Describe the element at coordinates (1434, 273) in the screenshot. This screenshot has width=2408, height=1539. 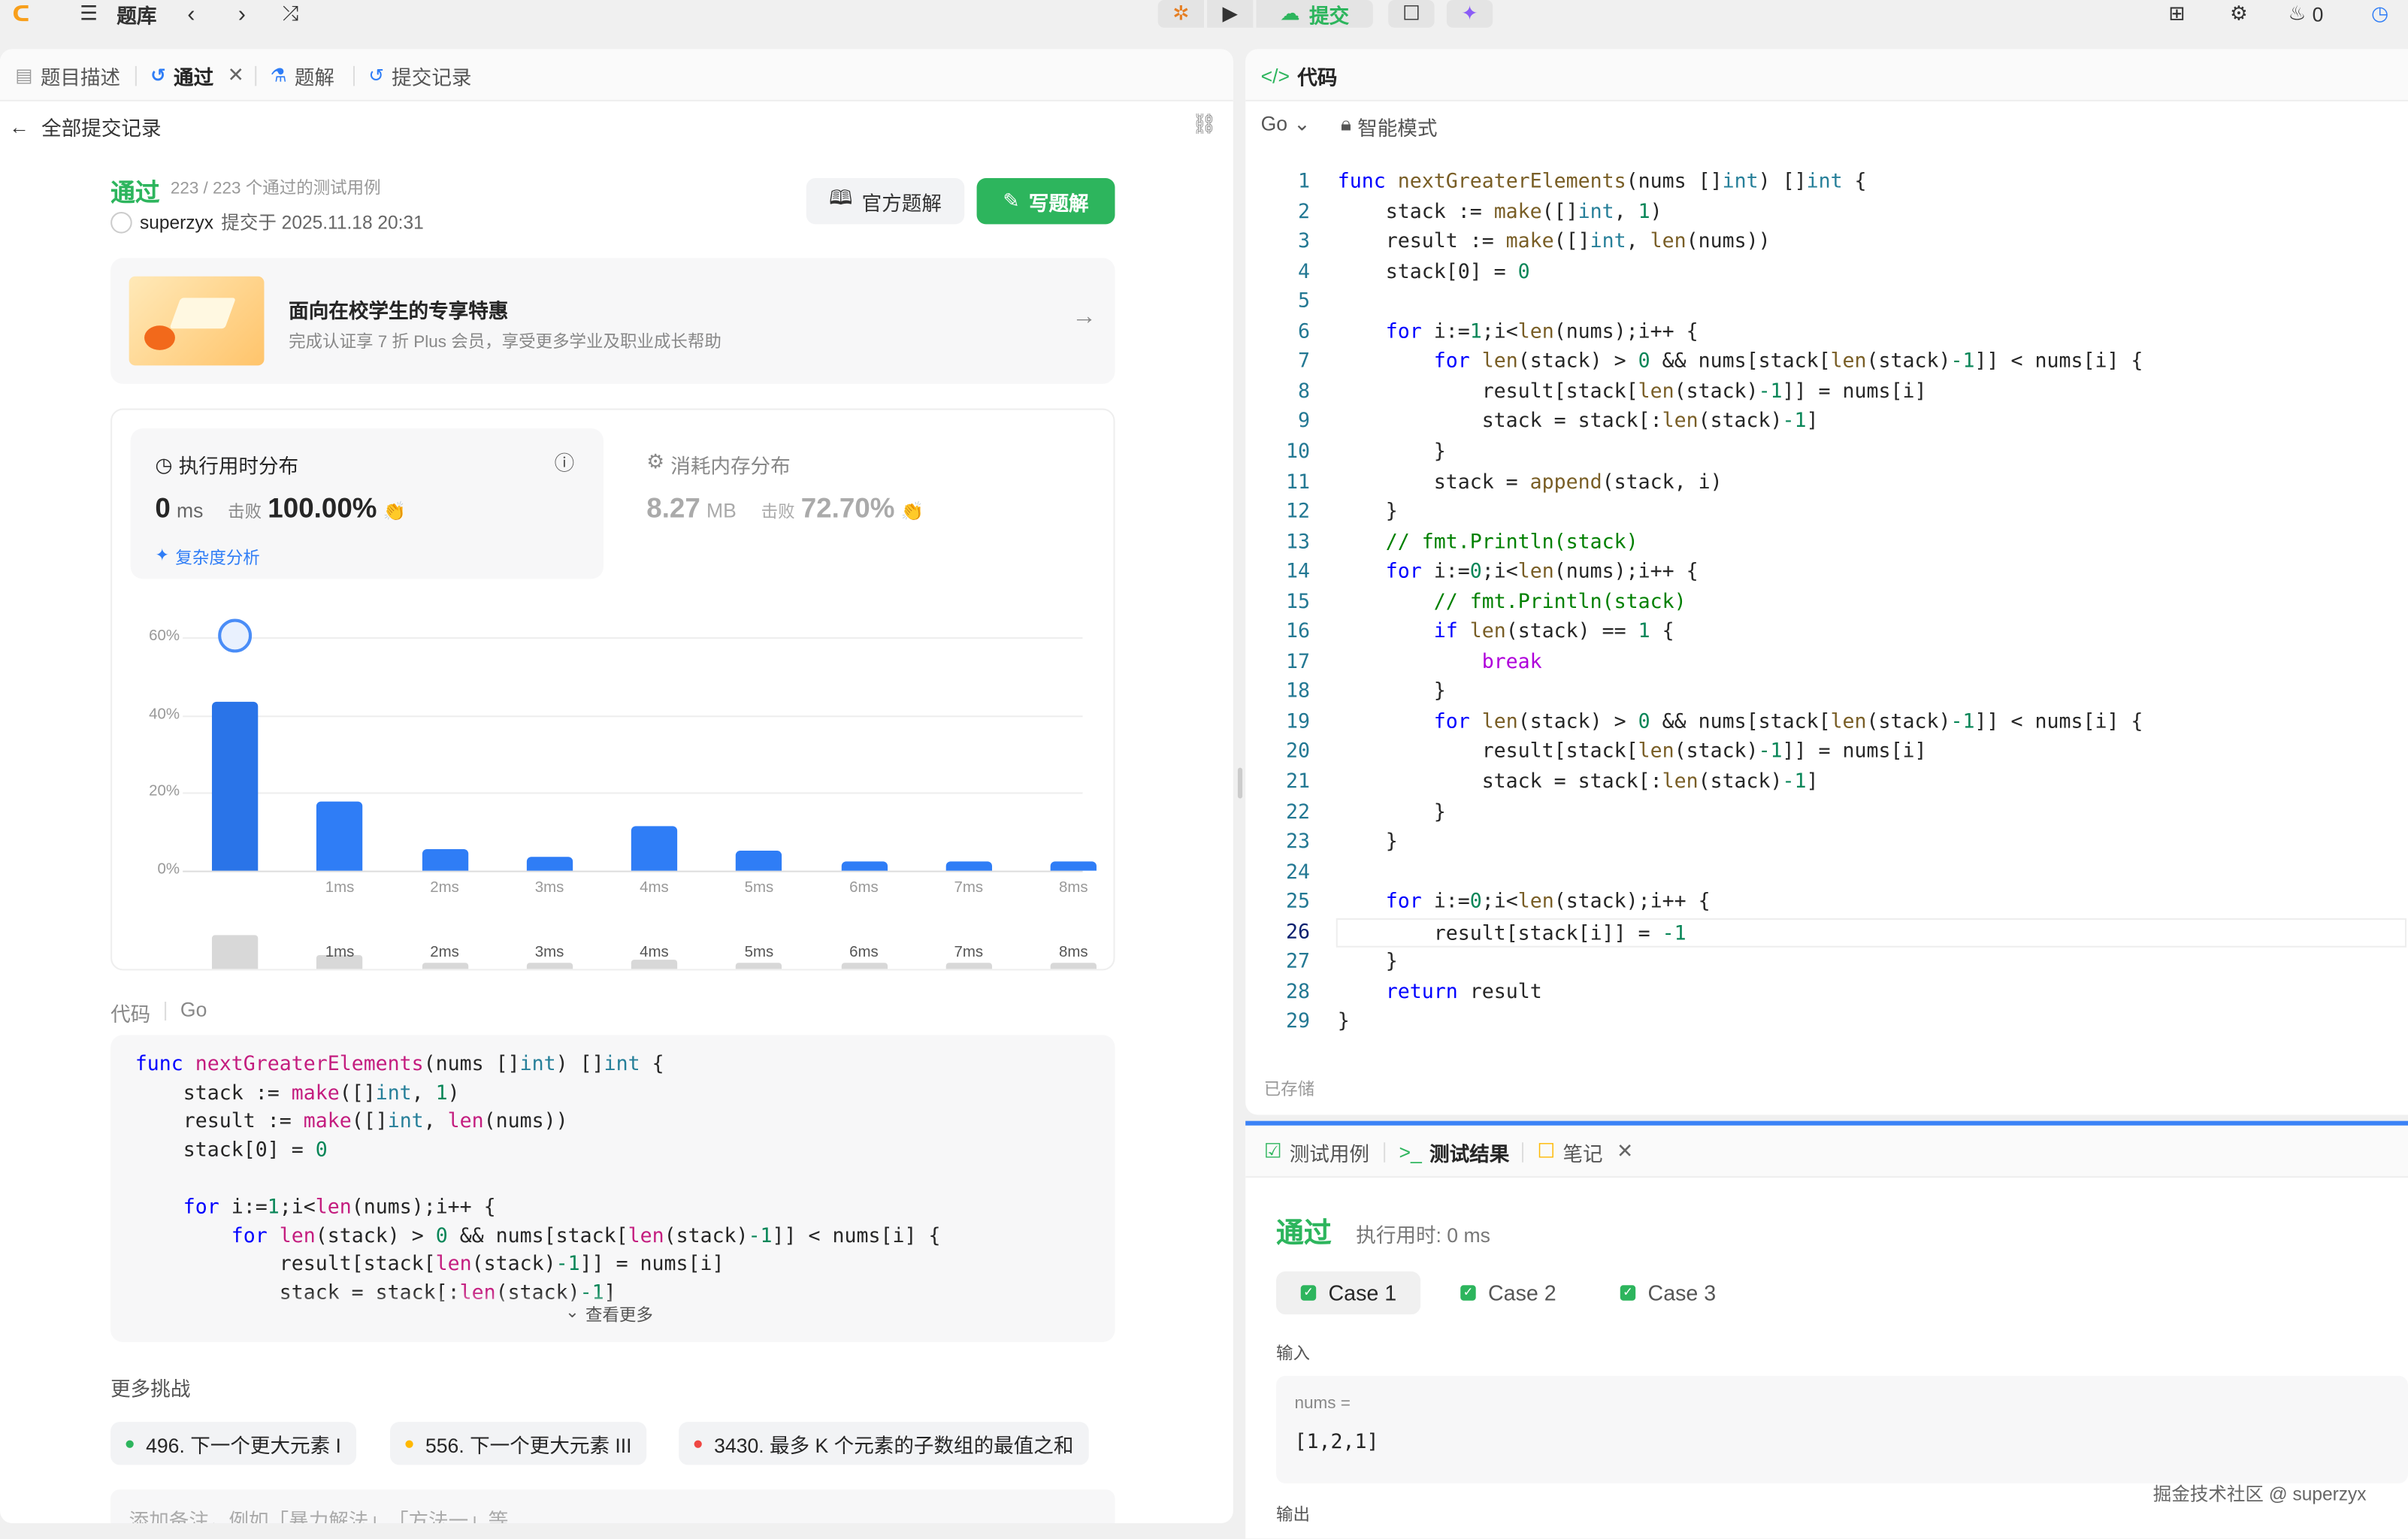
I see `code-line: stack[0] = 0` at that location.